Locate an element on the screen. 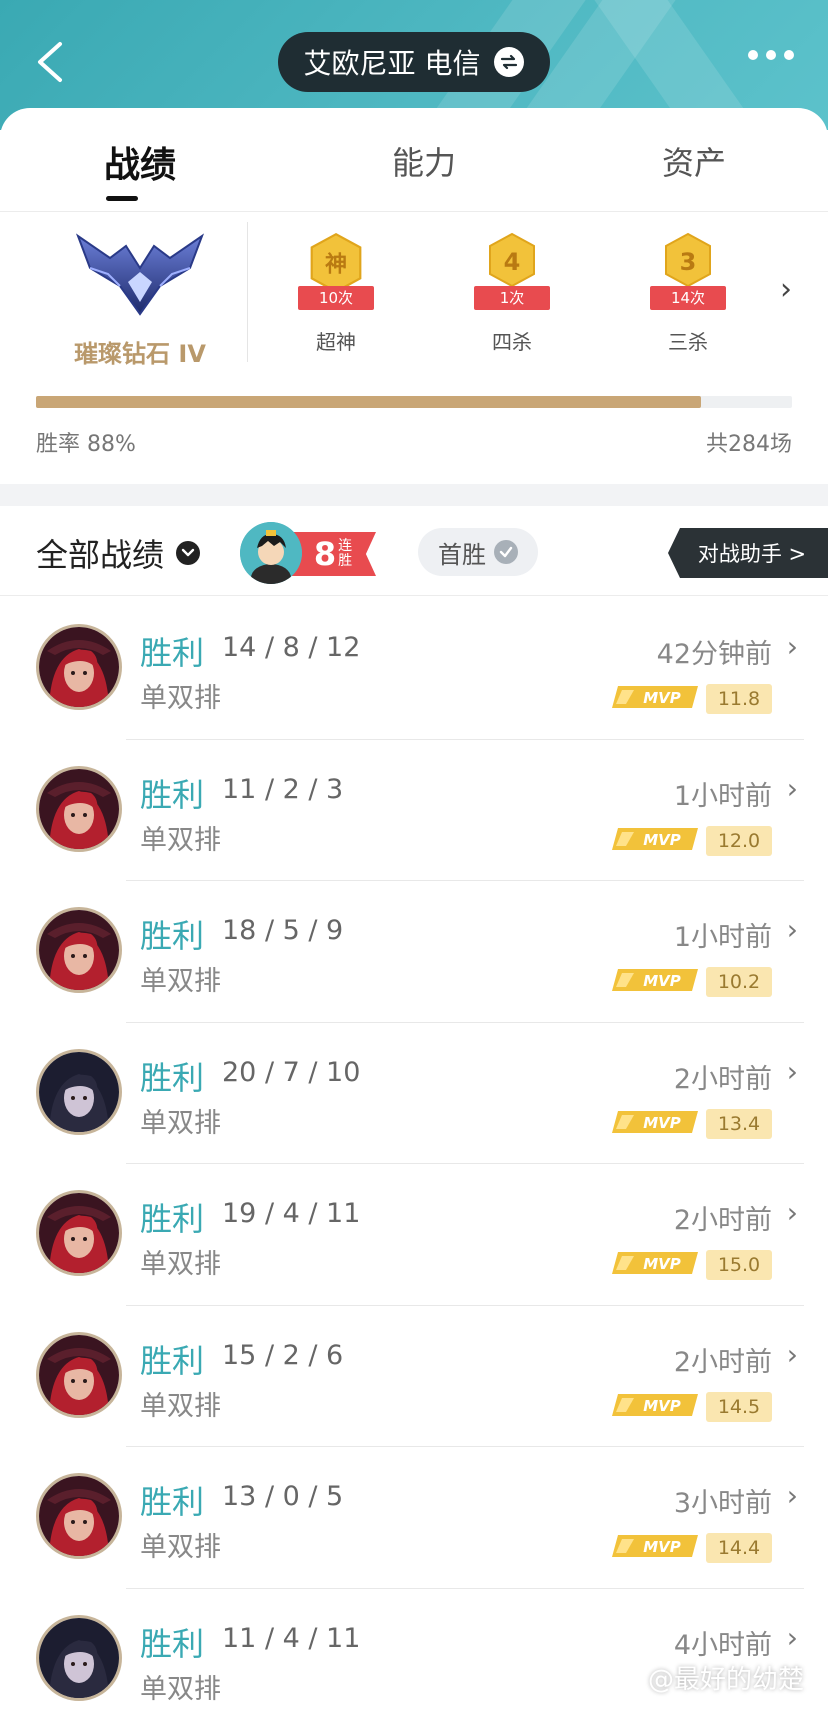  match-score: 14.4 is located at coordinates (739, 1548).